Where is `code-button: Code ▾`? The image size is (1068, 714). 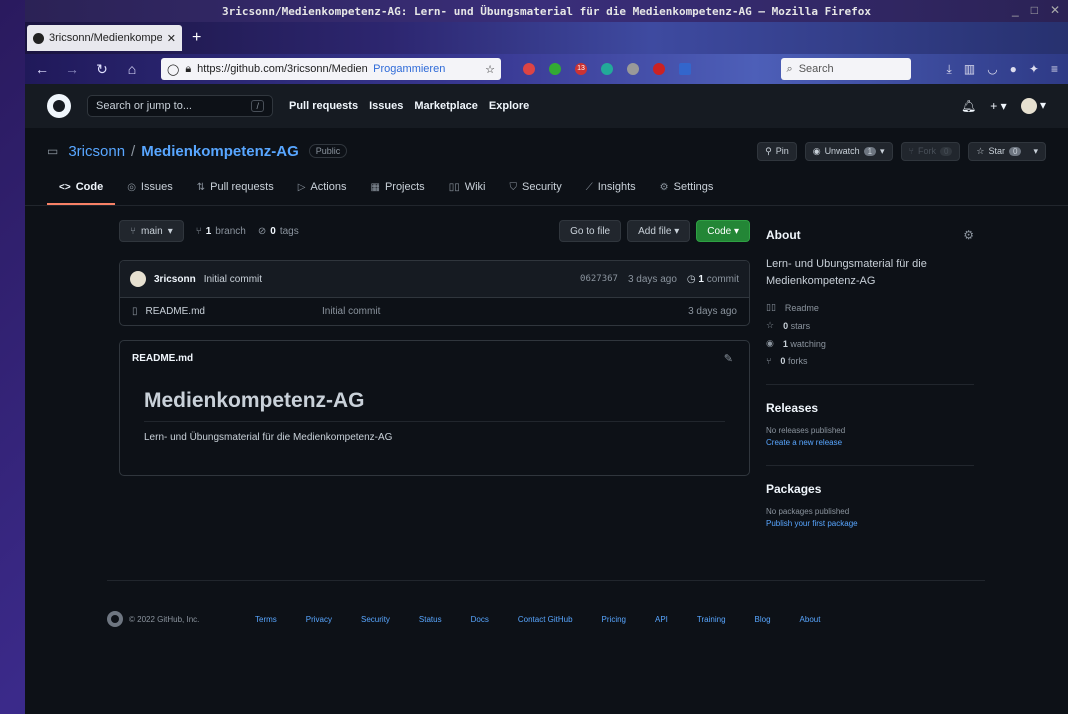
code-button: Code ▾ is located at coordinates (723, 231).